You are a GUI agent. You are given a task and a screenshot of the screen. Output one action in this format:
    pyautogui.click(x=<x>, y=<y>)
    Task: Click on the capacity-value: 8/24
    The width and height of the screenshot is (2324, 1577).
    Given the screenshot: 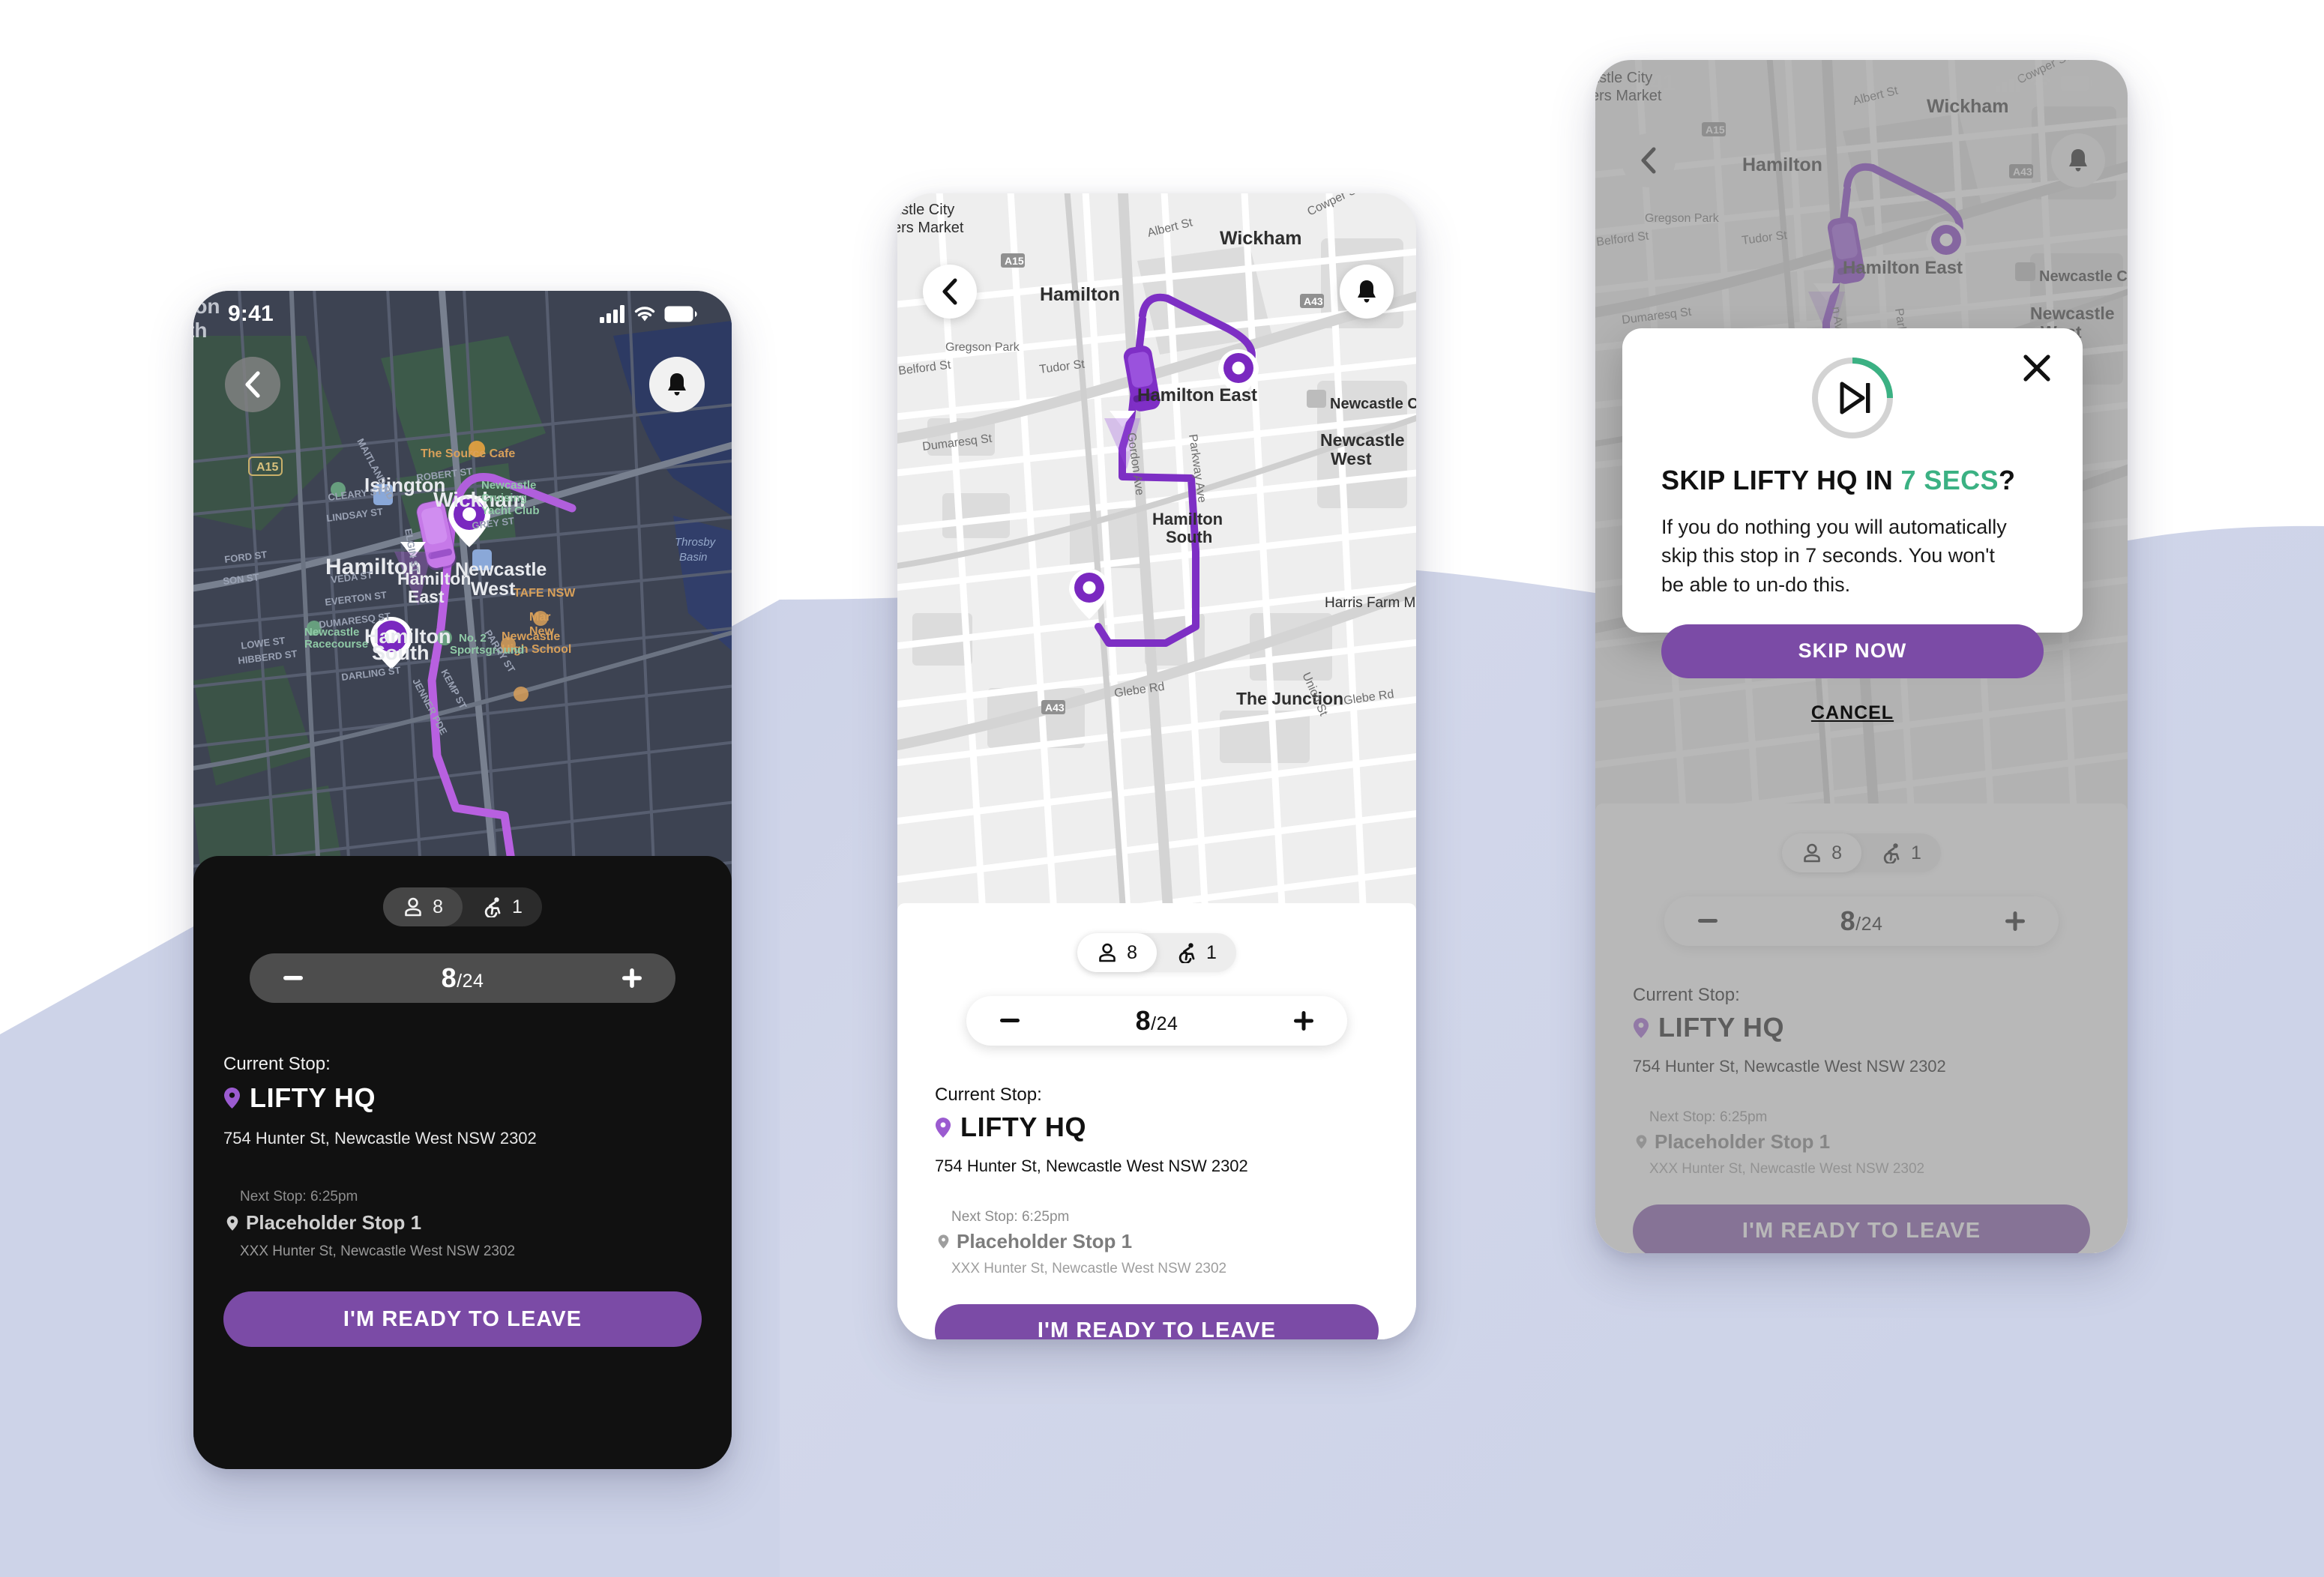 What is the action you would take?
    pyautogui.click(x=1157, y=1021)
    